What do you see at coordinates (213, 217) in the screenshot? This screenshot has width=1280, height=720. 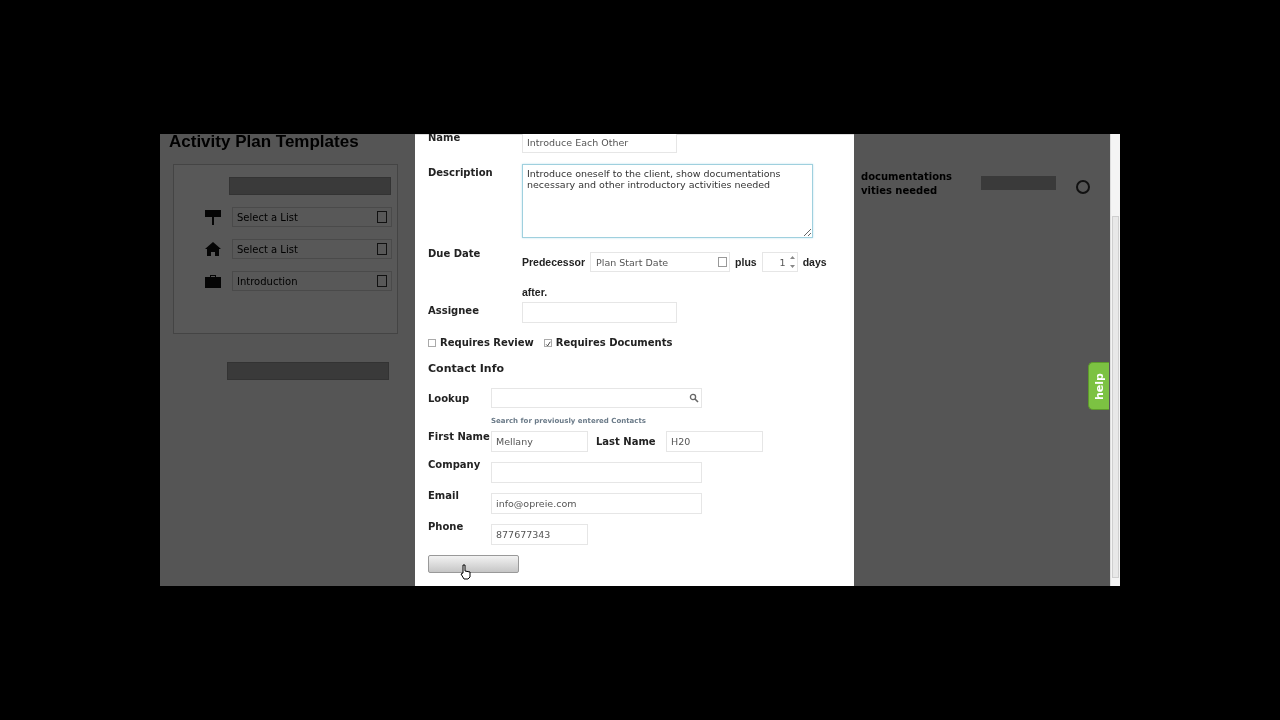 I see `signpost-icon` at bounding box center [213, 217].